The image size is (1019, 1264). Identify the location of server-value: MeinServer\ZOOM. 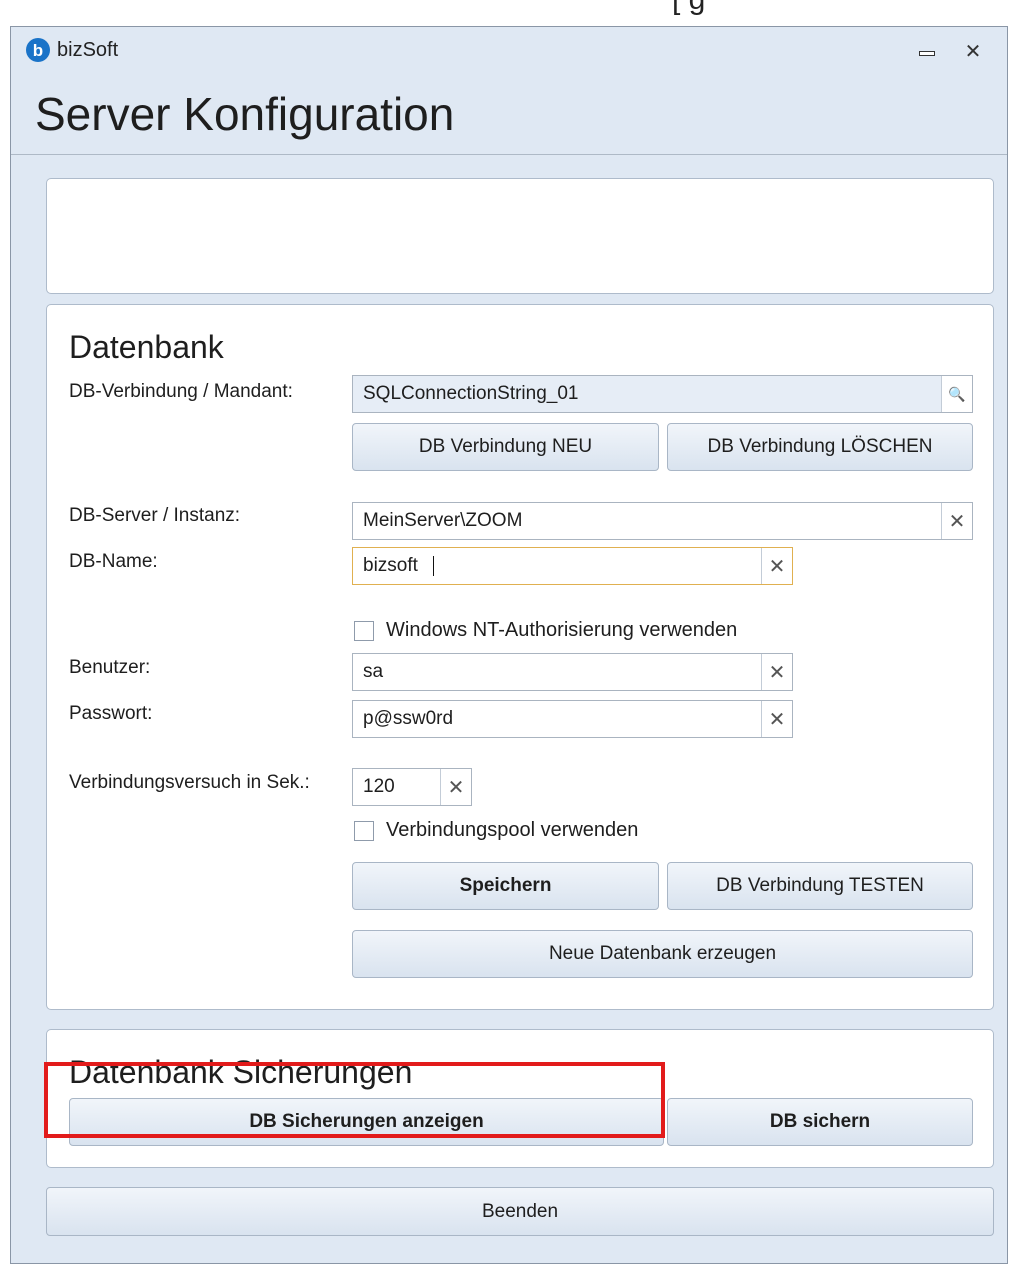
(443, 520).